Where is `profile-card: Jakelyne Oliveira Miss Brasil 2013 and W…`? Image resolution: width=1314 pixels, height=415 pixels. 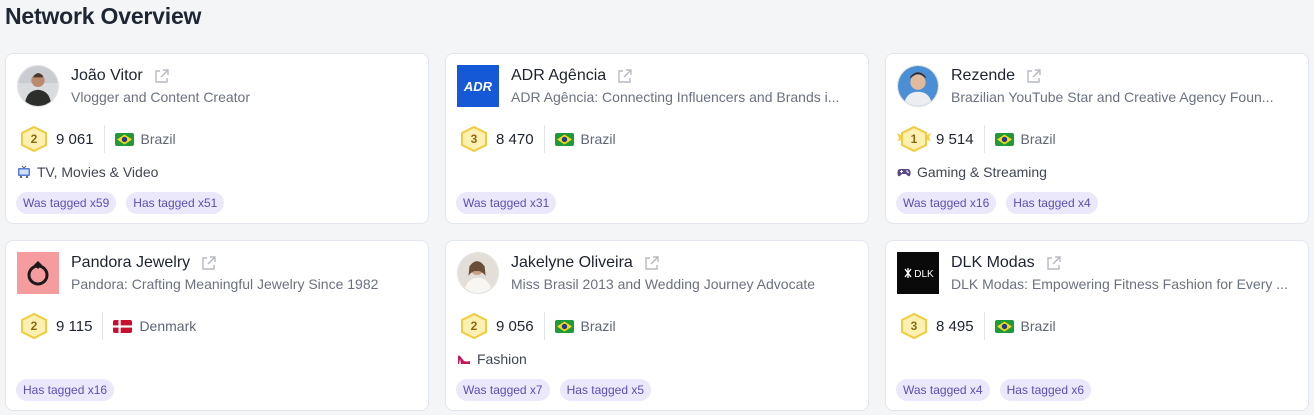
profile-card: Jakelyne Oliveira Miss Brasil 2013 and W… is located at coordinates (657, 325).